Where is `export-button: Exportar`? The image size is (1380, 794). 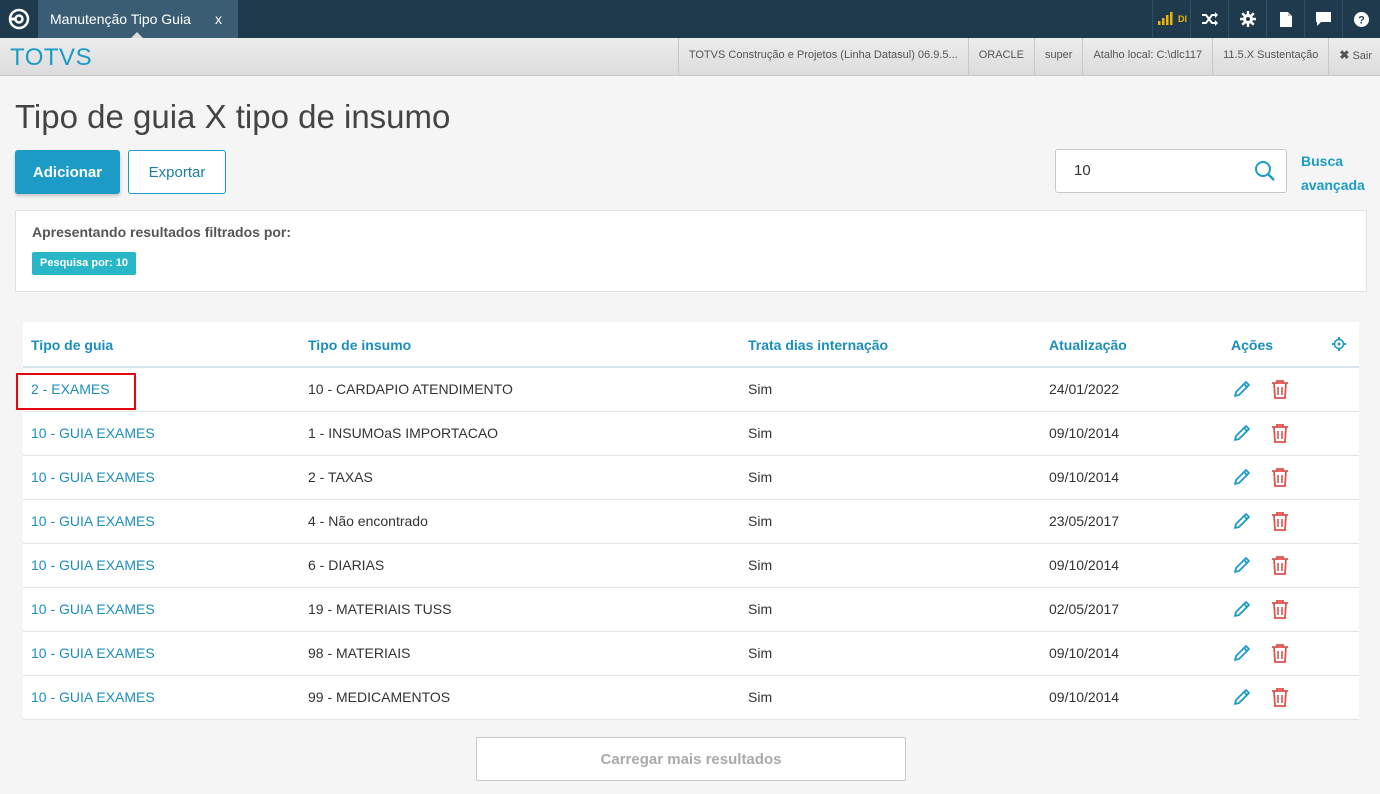
export-button: Exportar is located at coordinates (177, 172).